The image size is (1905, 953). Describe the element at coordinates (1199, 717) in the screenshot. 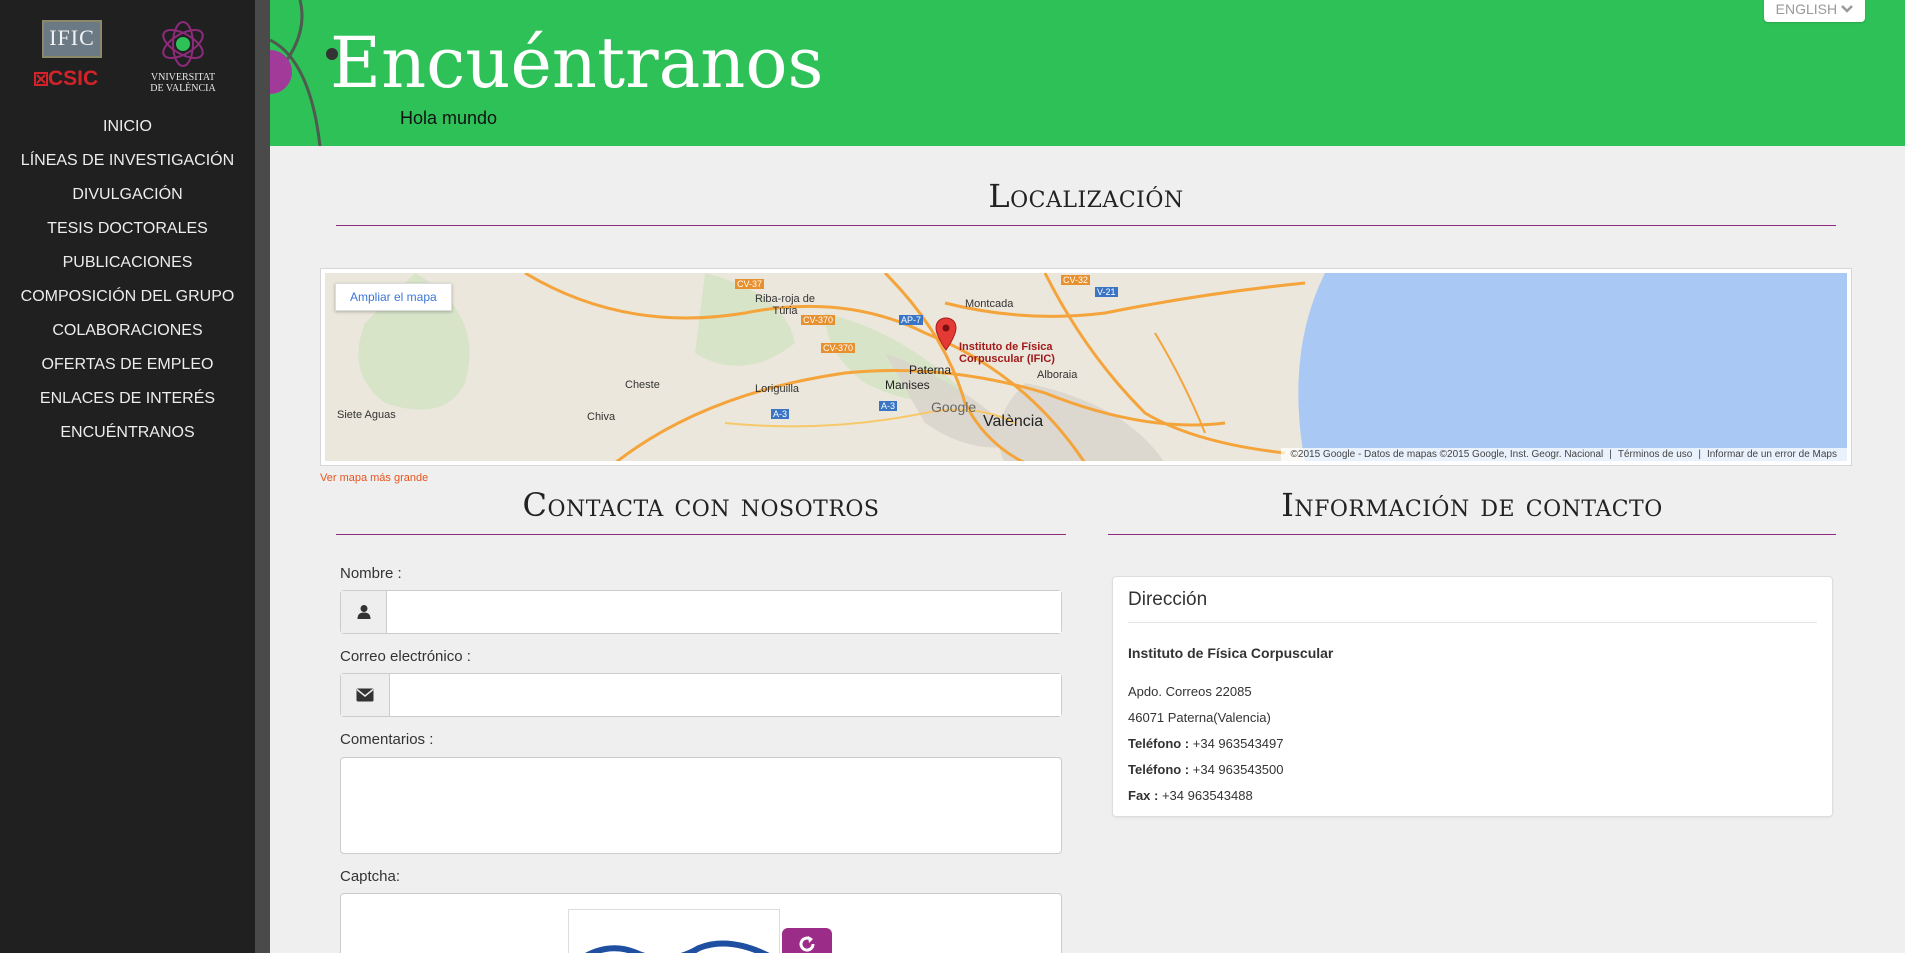

I see `address-line-2: 46071 Paterna(Valencia)` at that location.